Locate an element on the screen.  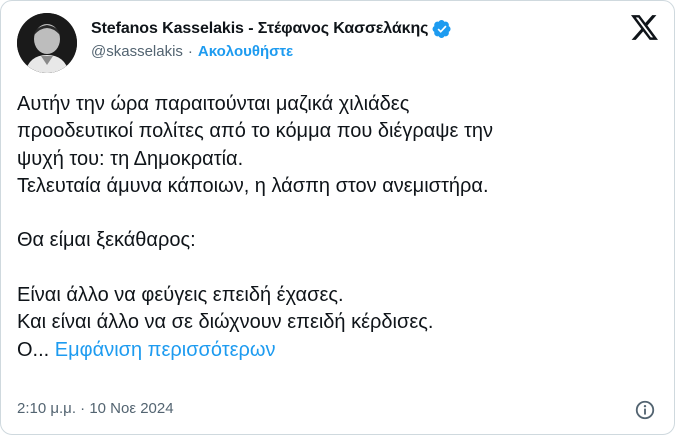
info-icon is located at coordinates (645, 410).